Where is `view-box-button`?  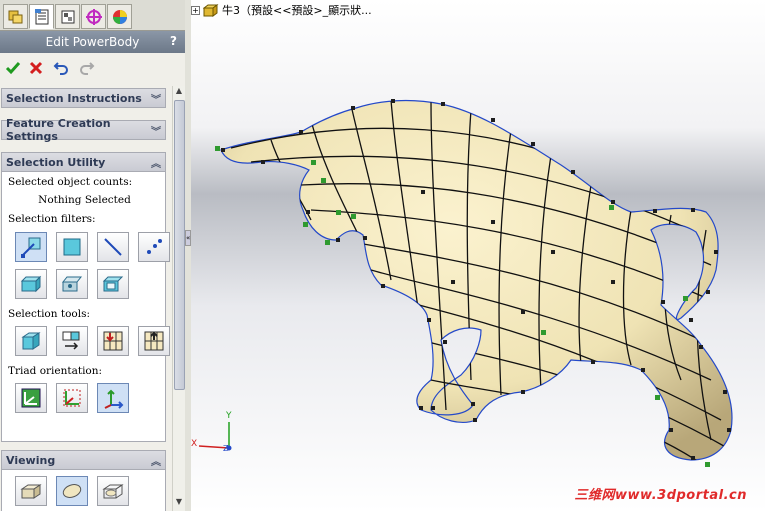 view-box-button is located at coordinates (31, 491).